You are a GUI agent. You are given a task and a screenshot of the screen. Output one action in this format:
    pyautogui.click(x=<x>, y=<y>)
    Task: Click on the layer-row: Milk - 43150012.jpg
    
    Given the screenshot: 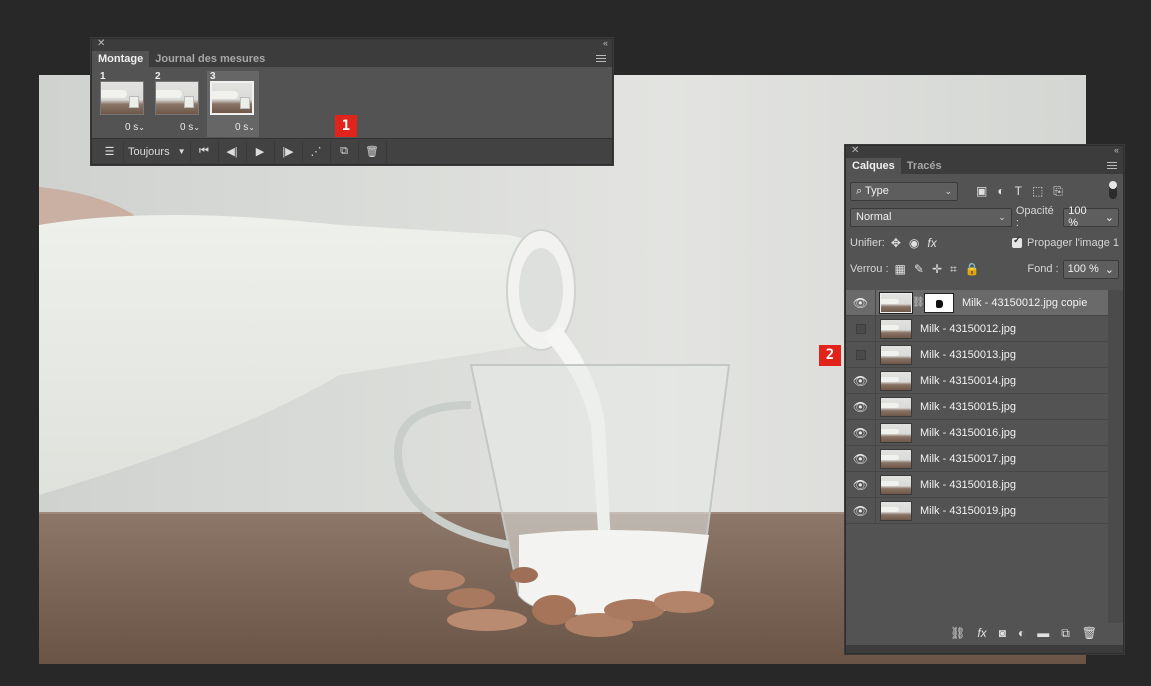 What is the action you would take?
    pyautogui.click(x=977, y=328)
    